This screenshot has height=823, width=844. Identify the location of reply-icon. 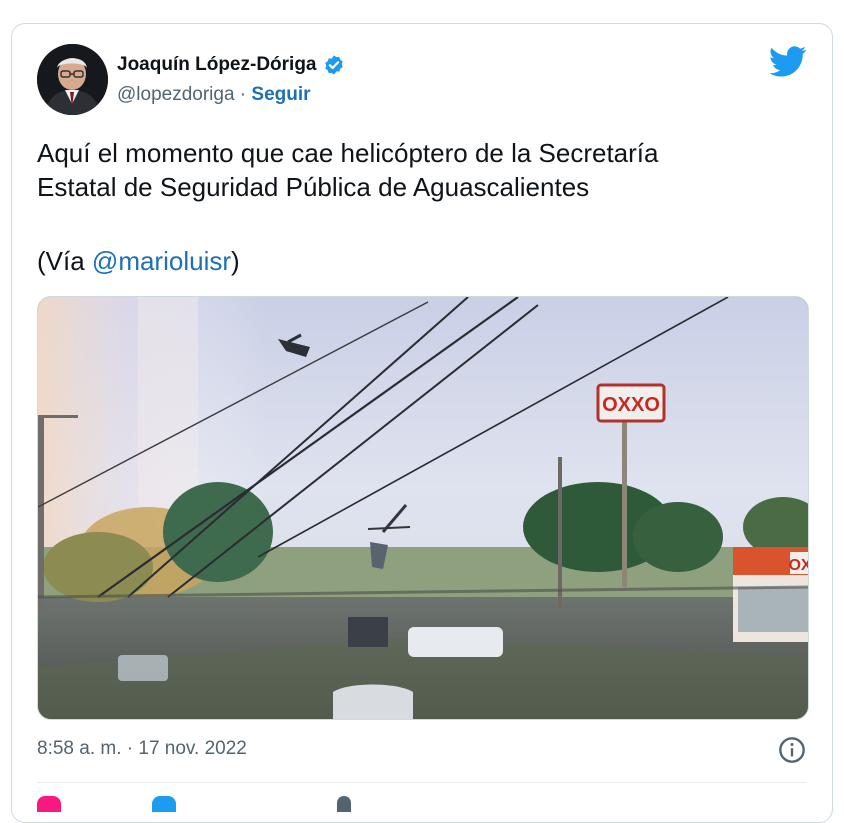
(164, 804).